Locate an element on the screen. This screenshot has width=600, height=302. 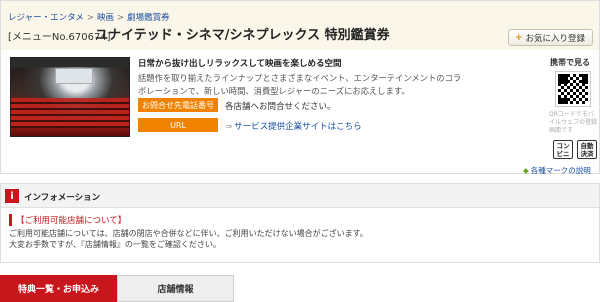
service-site-link: ⇒ サービス提供企業サイトはこちら is located at coordinates (293, 126).